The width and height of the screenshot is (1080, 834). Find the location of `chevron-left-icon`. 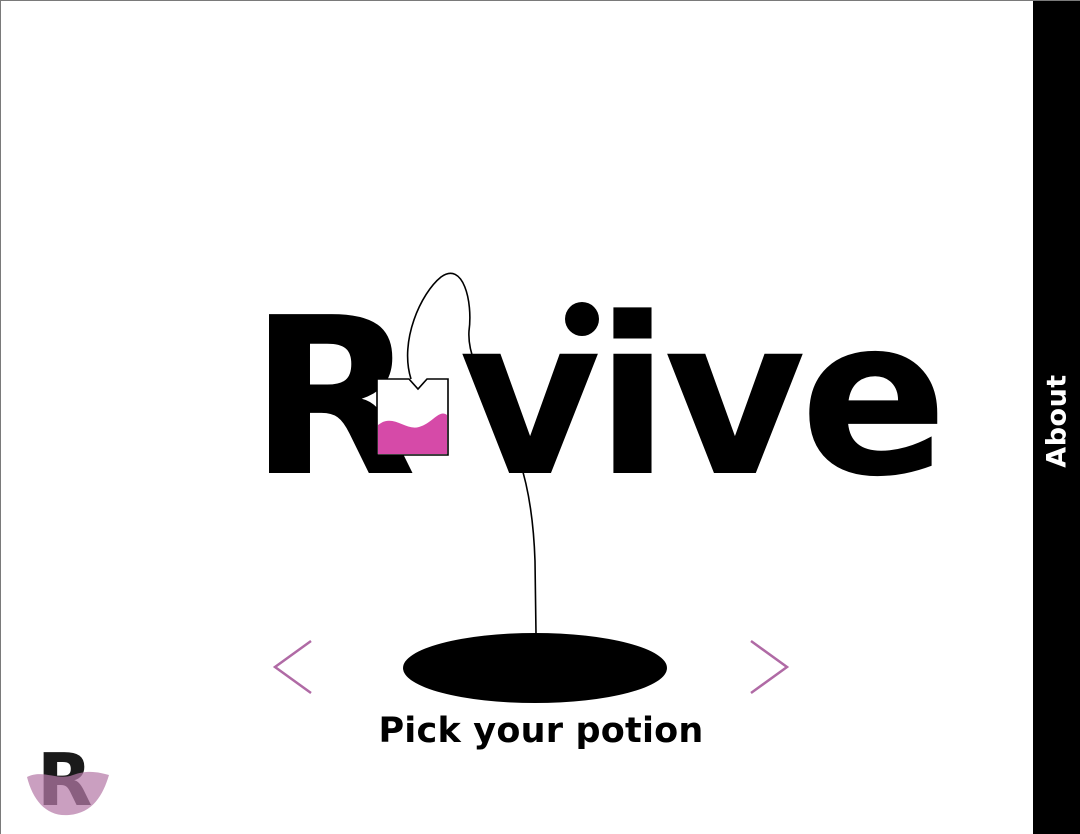

chevron-left-icon is located at coordinates (292, 667).